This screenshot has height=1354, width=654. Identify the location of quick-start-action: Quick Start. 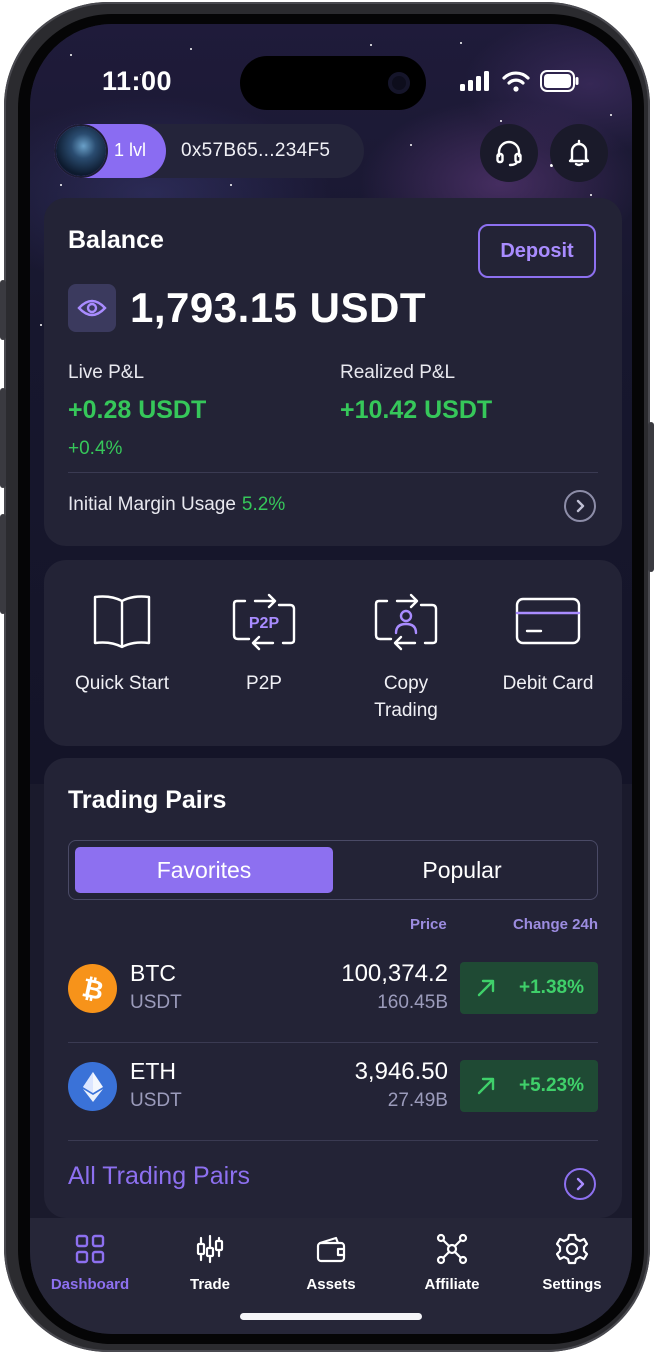
(122, 643).